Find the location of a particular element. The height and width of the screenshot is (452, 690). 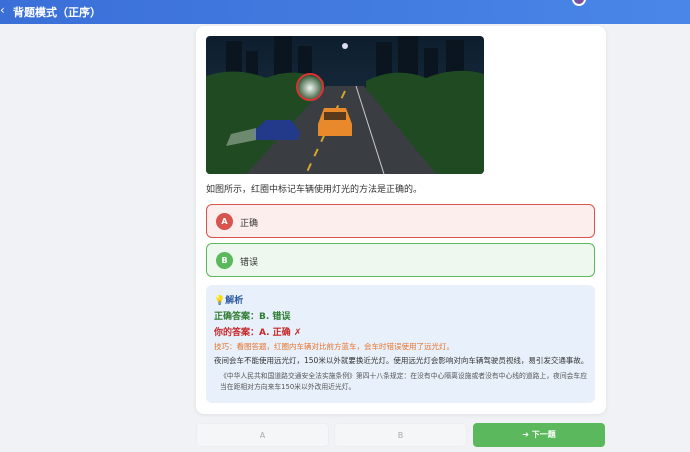

option-text: 正确 is located at coordinates (249, 224).